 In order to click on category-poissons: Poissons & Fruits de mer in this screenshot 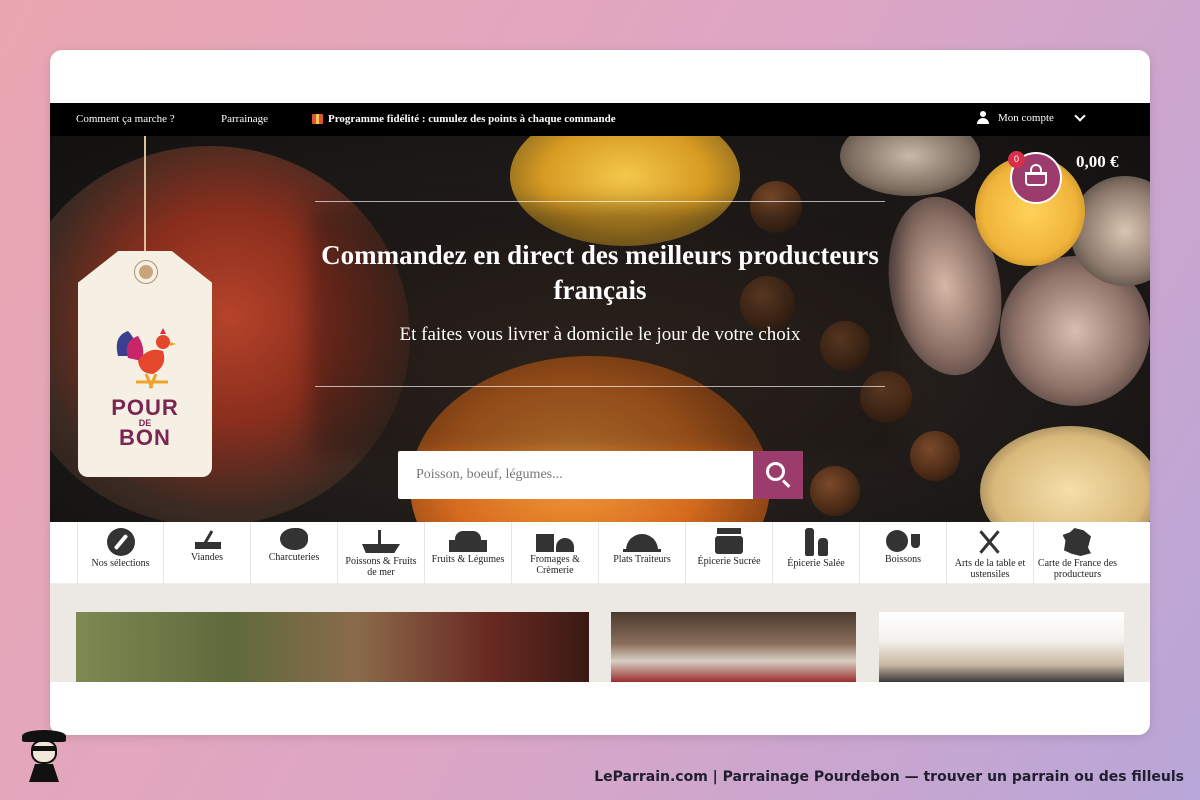, I will do `click(381, 553)`.